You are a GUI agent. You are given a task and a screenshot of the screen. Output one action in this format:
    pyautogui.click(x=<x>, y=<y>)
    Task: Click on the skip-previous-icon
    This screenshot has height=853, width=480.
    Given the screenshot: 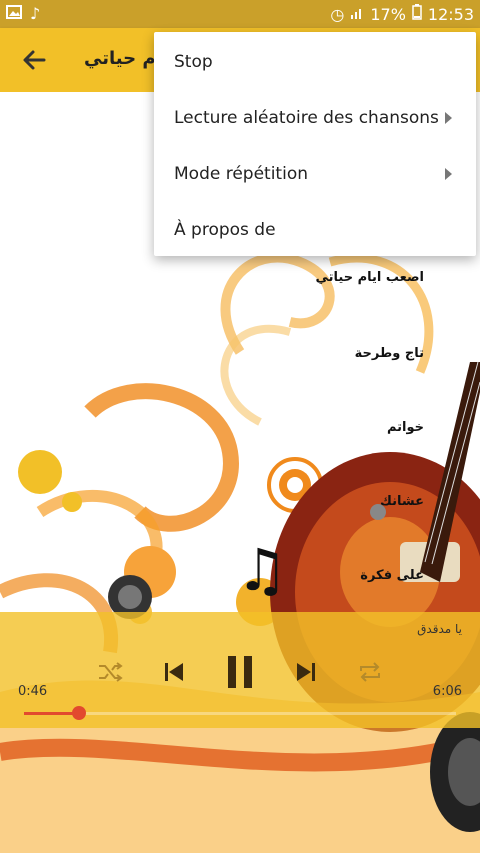 What is the action you would take?
    pyautogui.click(x=174, y=672)
    